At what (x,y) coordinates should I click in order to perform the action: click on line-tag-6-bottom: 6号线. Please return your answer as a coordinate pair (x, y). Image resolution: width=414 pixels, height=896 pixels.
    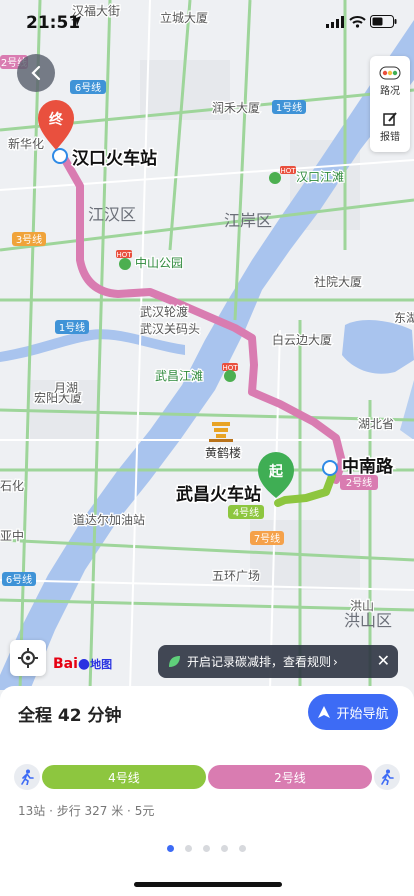
    Looking at the image, I should click on (19, 579).